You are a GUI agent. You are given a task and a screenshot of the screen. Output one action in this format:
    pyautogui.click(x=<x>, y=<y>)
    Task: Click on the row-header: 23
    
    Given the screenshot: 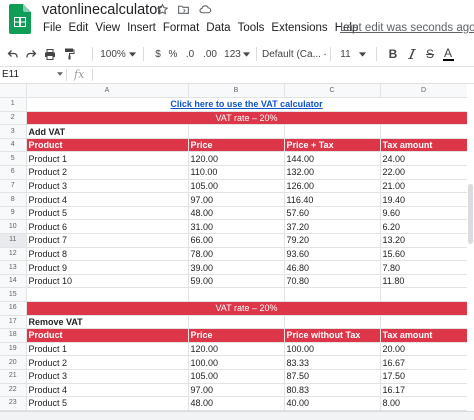 What is the action you would take?
    pyautogui.click(x=13, y=403)
    